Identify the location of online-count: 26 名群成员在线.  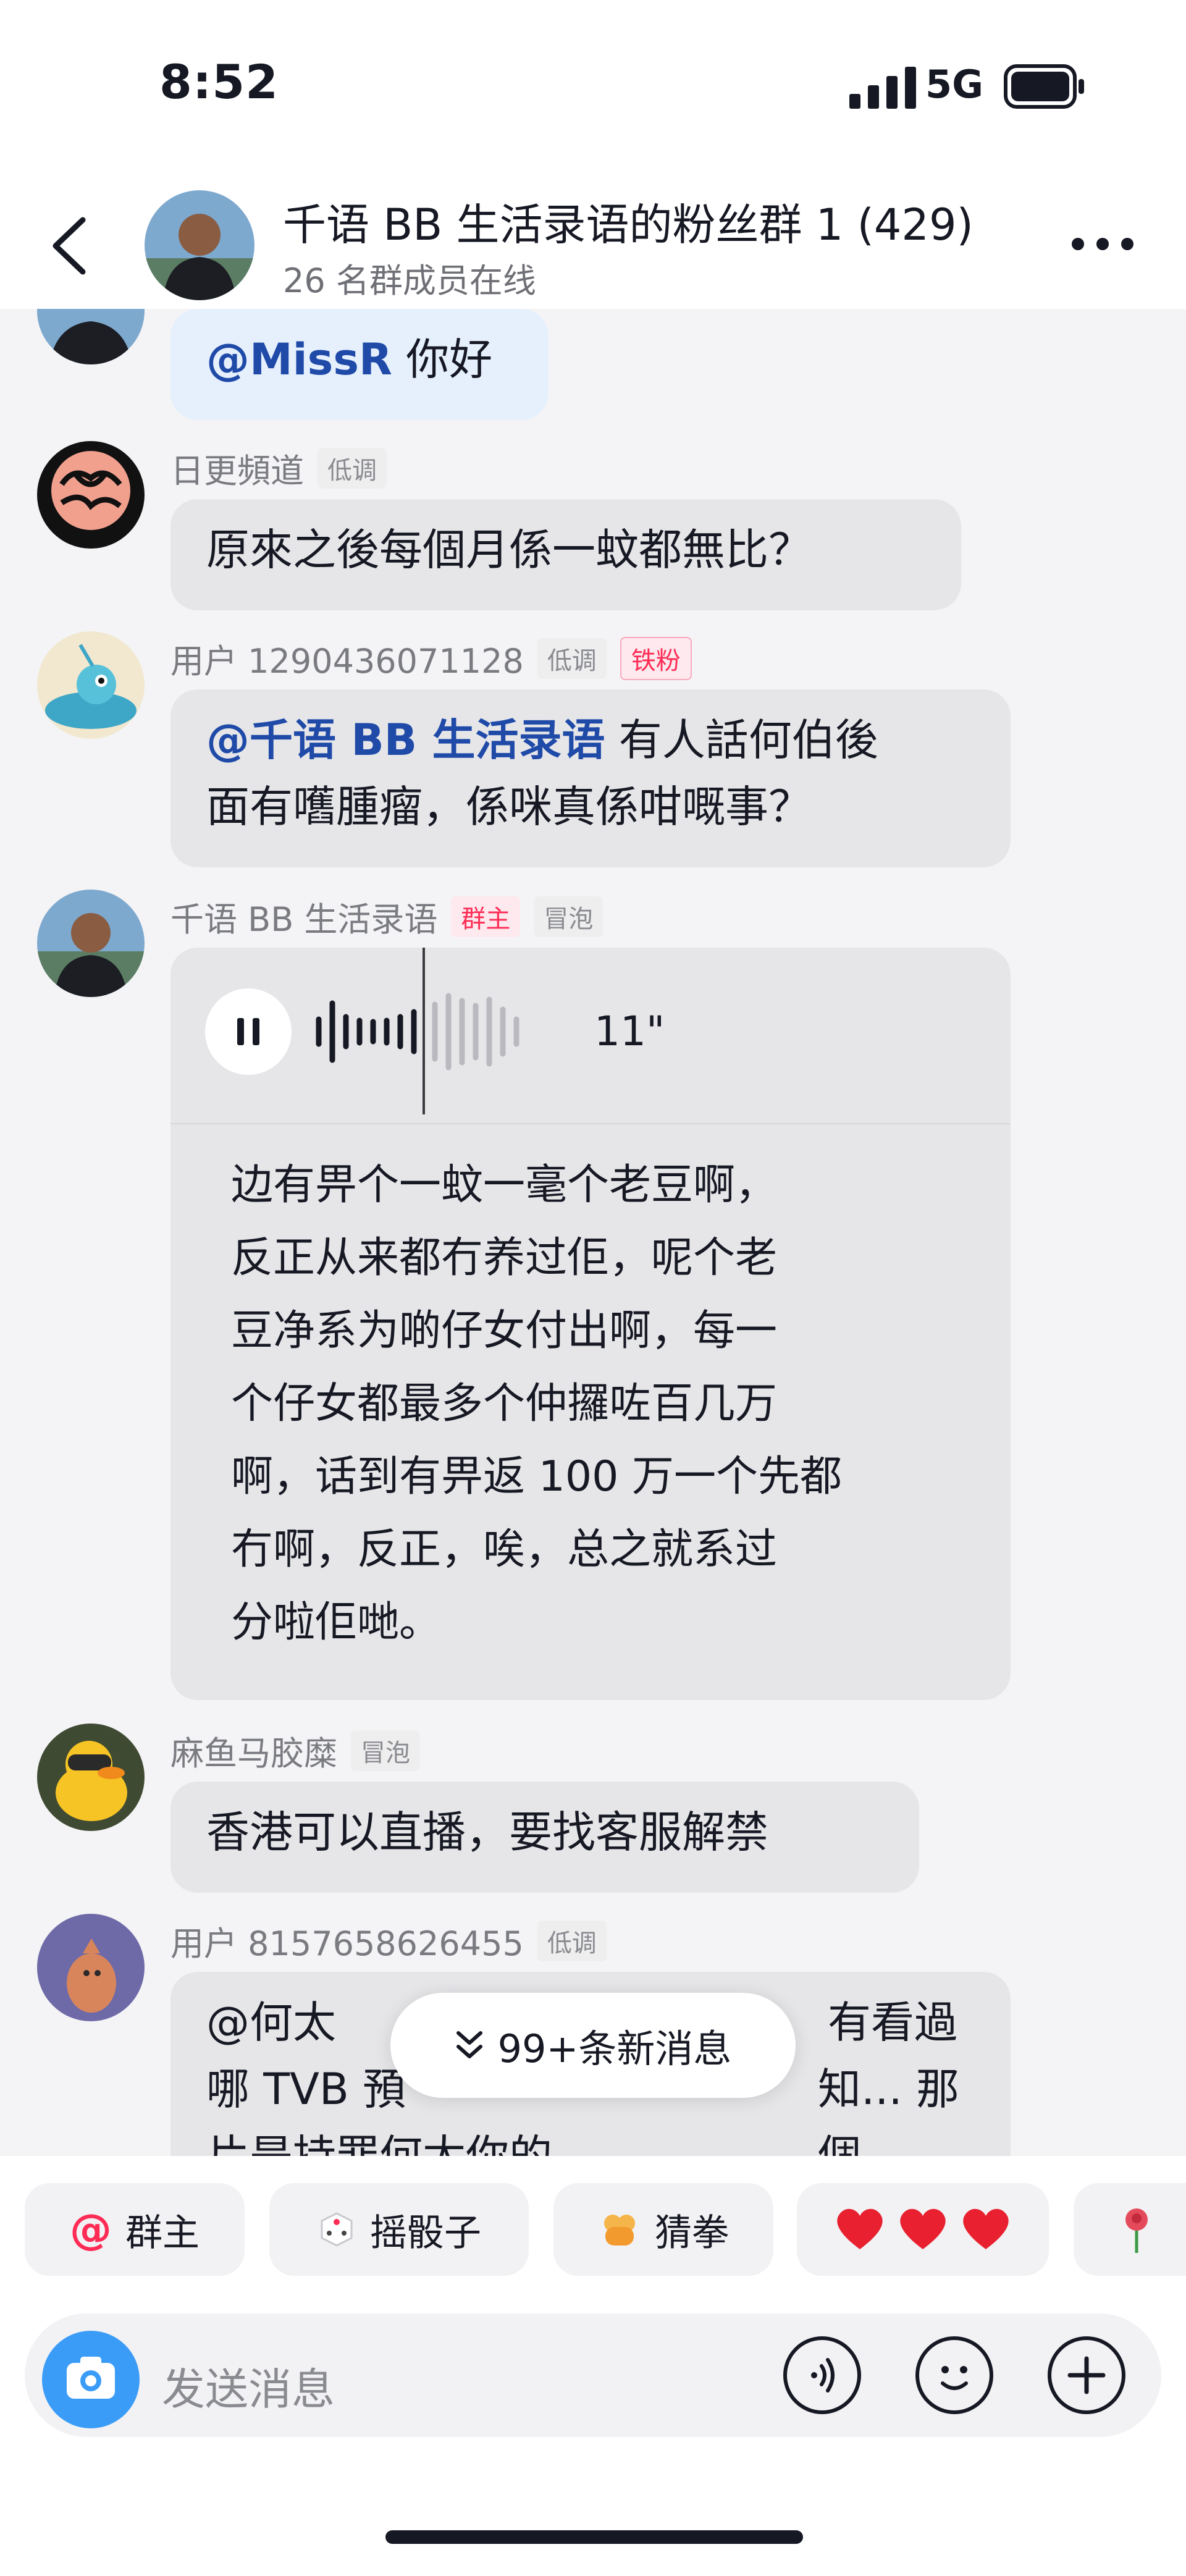
(409, 280).